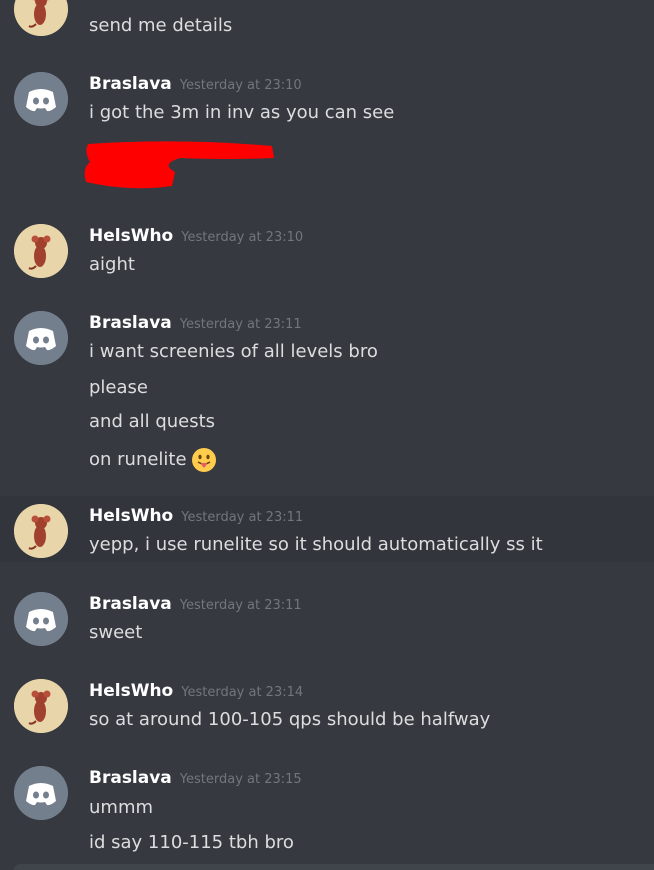 Image resolution: width=654 pixels, height=870 pixels. What do you see at coordinates (242, 112) in the screenshot?
I see `message-text: i got the 3m in inv as you can see` at bounding box center [242, 112].